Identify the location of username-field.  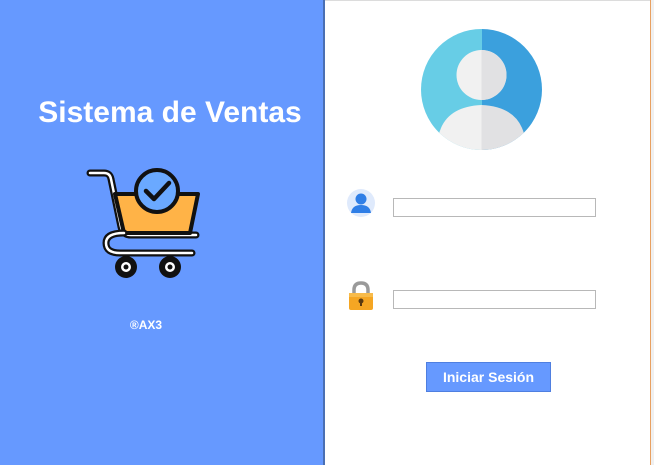
(494, 207).